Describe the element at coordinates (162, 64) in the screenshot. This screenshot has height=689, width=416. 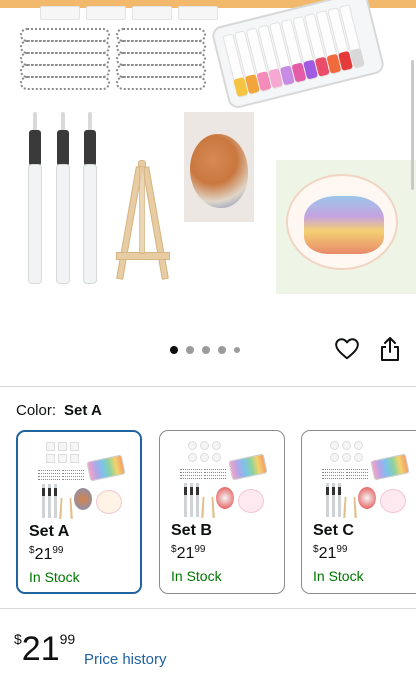
I see `ball-chains-right` at that location.